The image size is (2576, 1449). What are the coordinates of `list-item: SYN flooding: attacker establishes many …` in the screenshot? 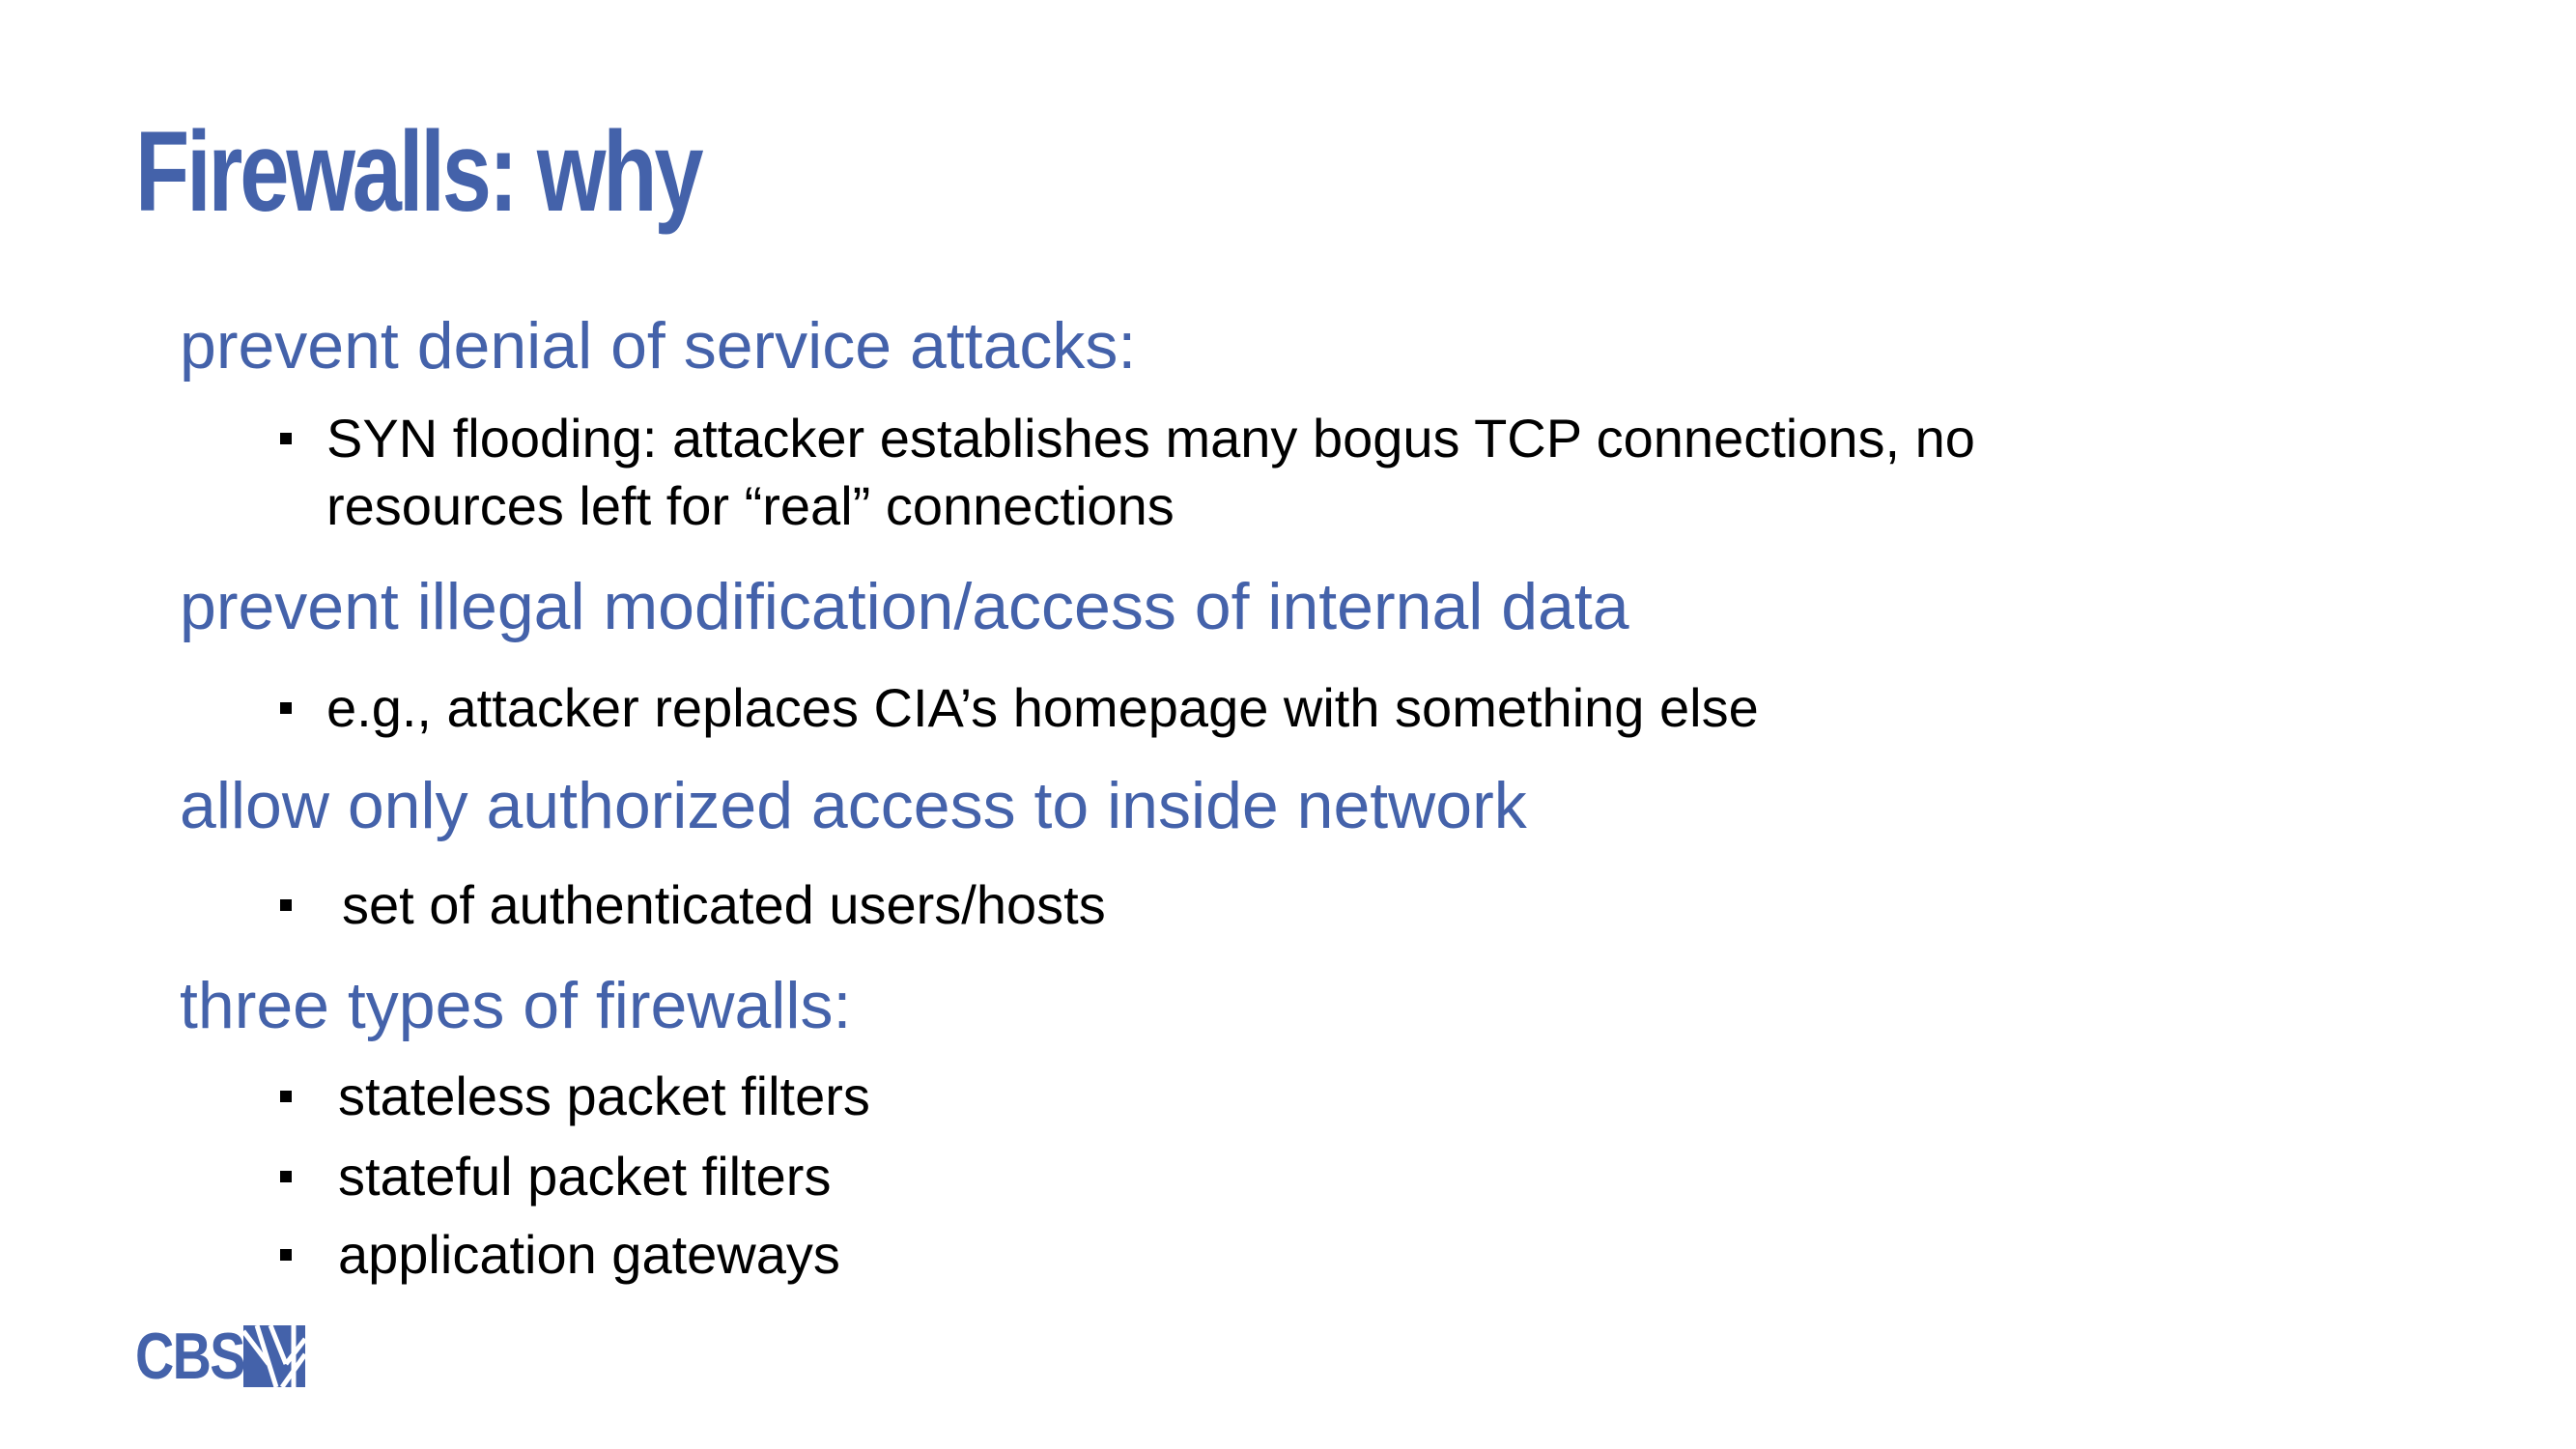 It's located at (1150, 438).